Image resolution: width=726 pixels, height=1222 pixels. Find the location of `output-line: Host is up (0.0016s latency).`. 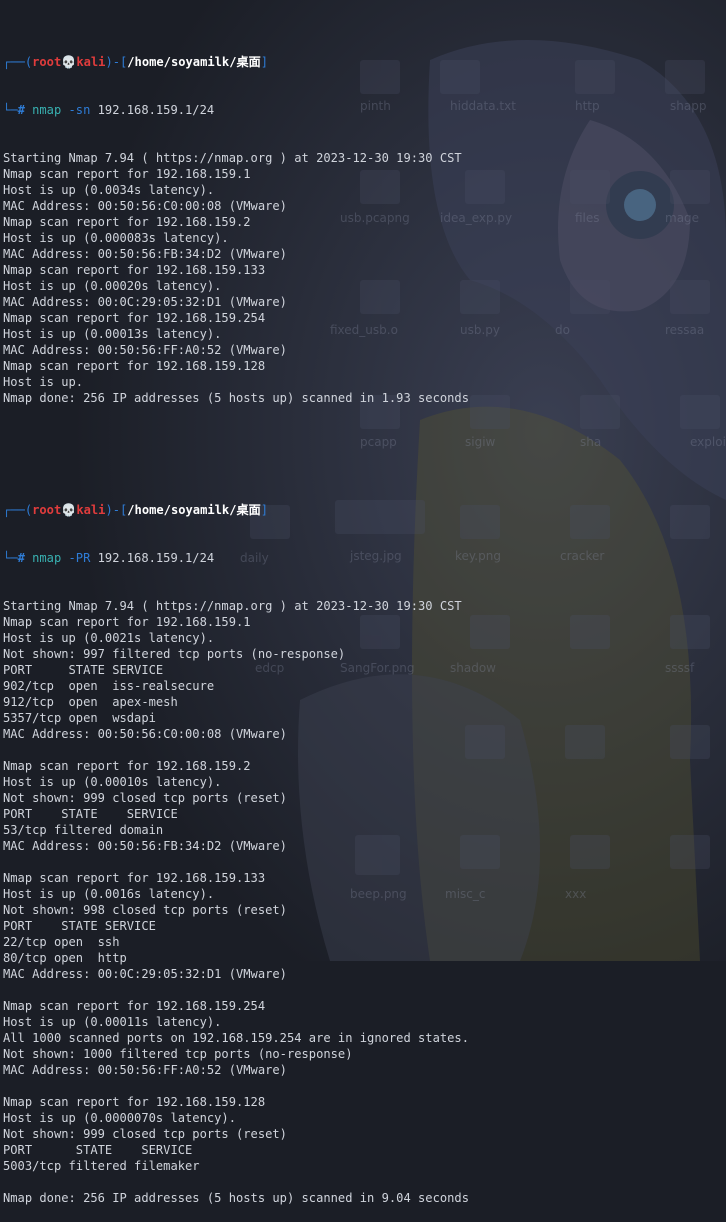

output-line: Host is up (0.0016s latency). is located at coordinates (109, 894).